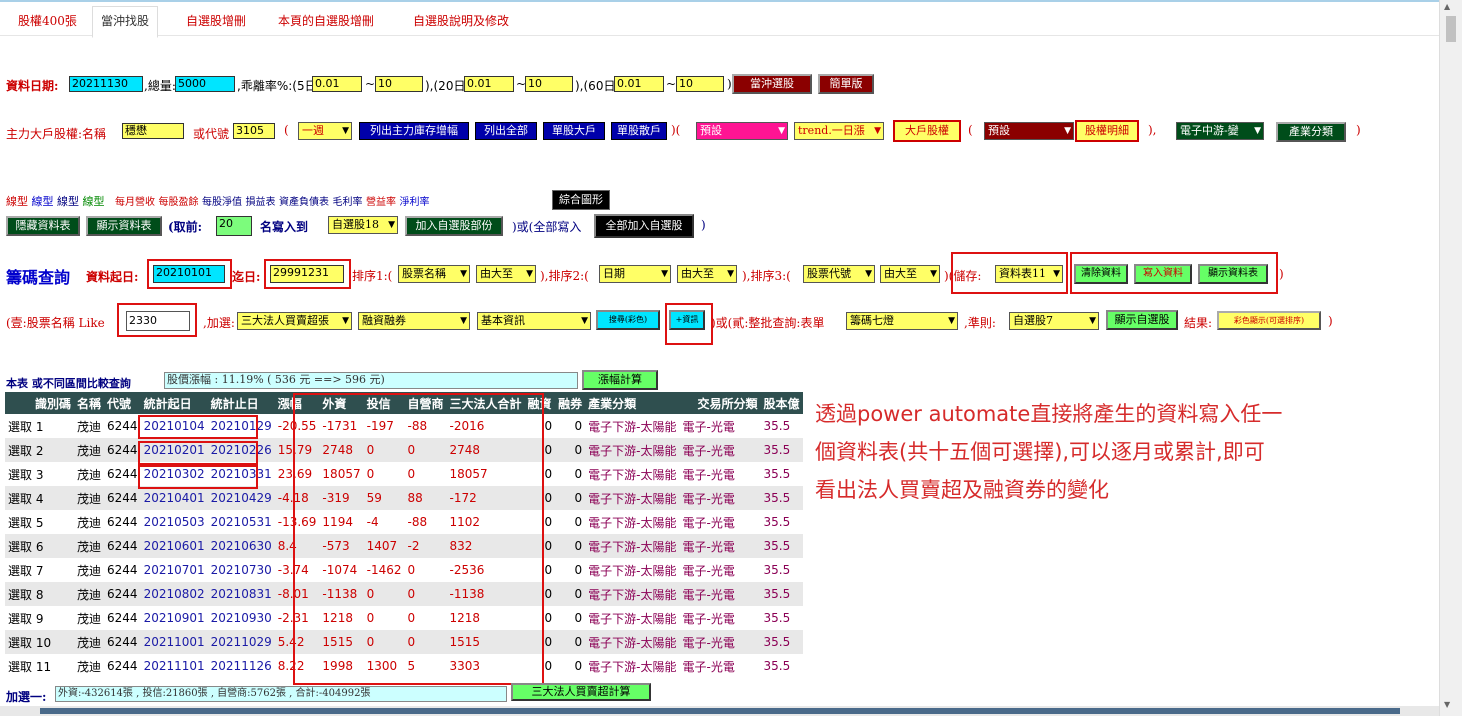 This screenshot has width=1462, height=716. Describe the element at coordinates (241, 666) in the screenshot. I see `table-cell: 20211126` at that location.